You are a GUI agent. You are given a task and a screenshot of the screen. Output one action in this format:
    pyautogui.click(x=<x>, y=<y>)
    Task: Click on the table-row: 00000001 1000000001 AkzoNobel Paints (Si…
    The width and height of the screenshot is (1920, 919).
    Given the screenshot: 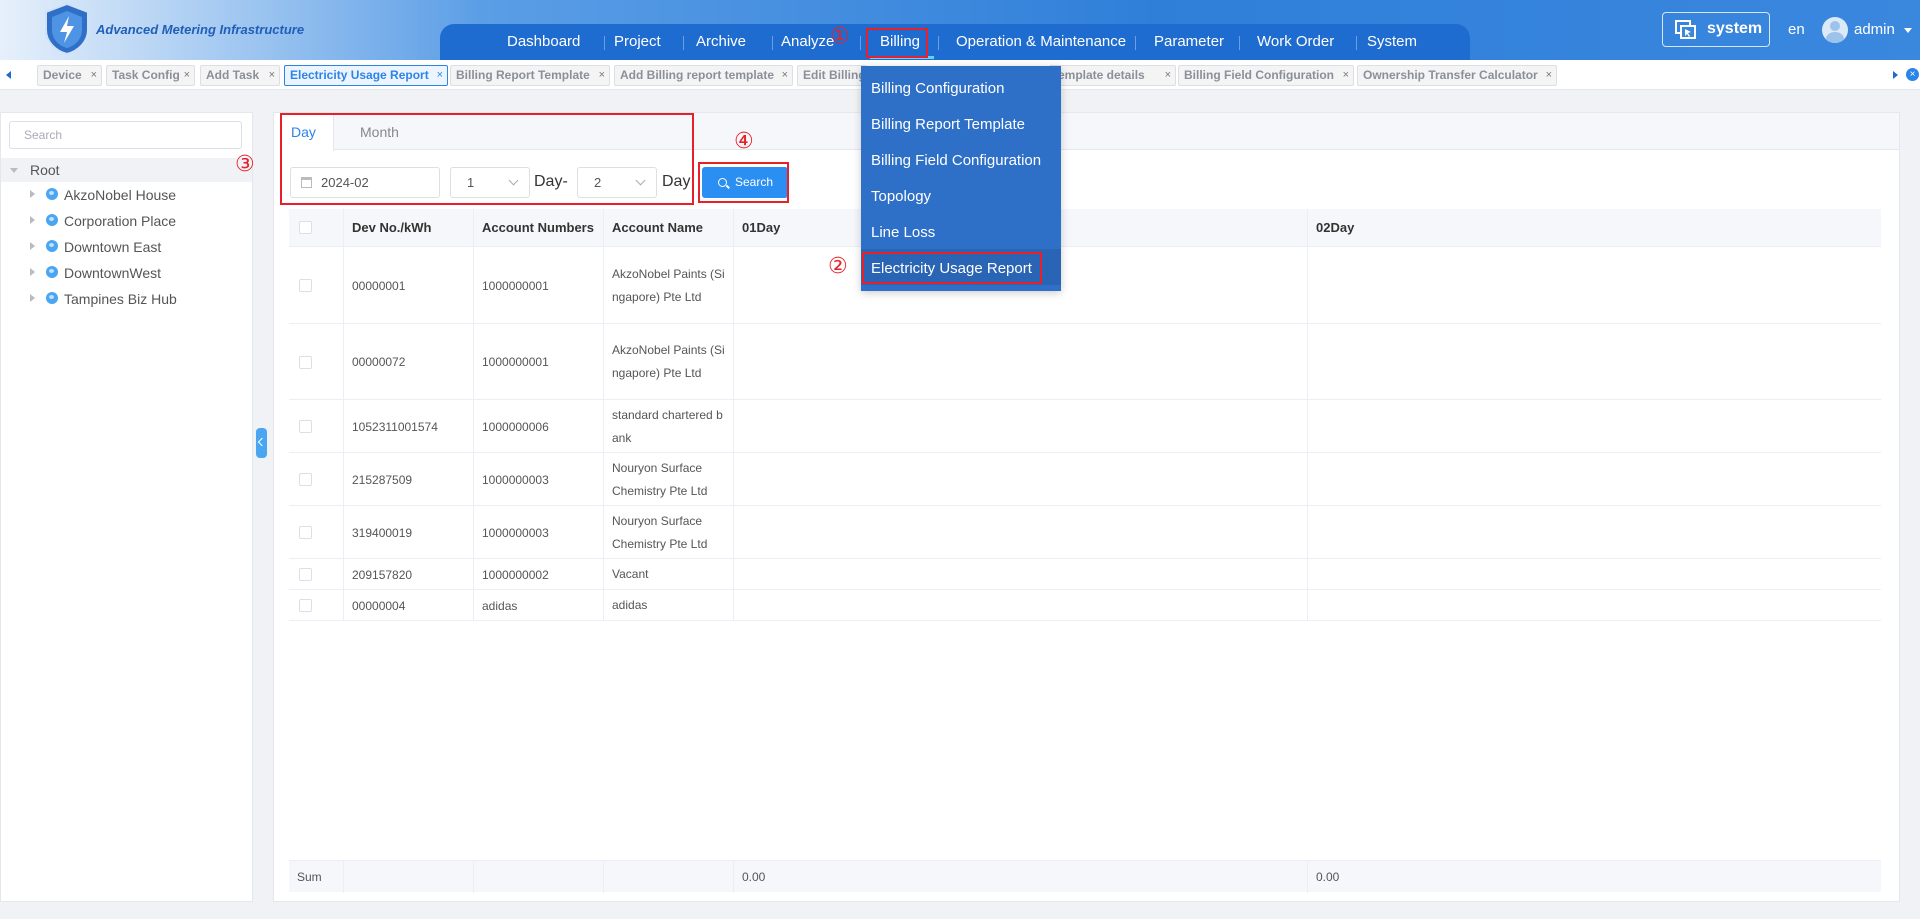 What is the action you would take?
    pyautogui.click(x=1085, y=285)
    